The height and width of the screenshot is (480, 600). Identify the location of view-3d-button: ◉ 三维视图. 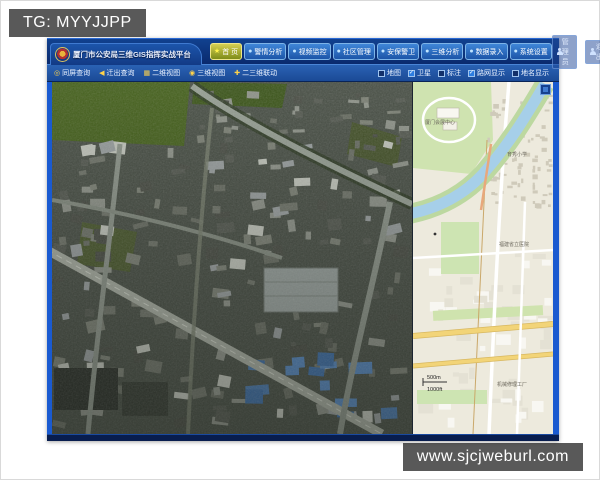
(207, 73).